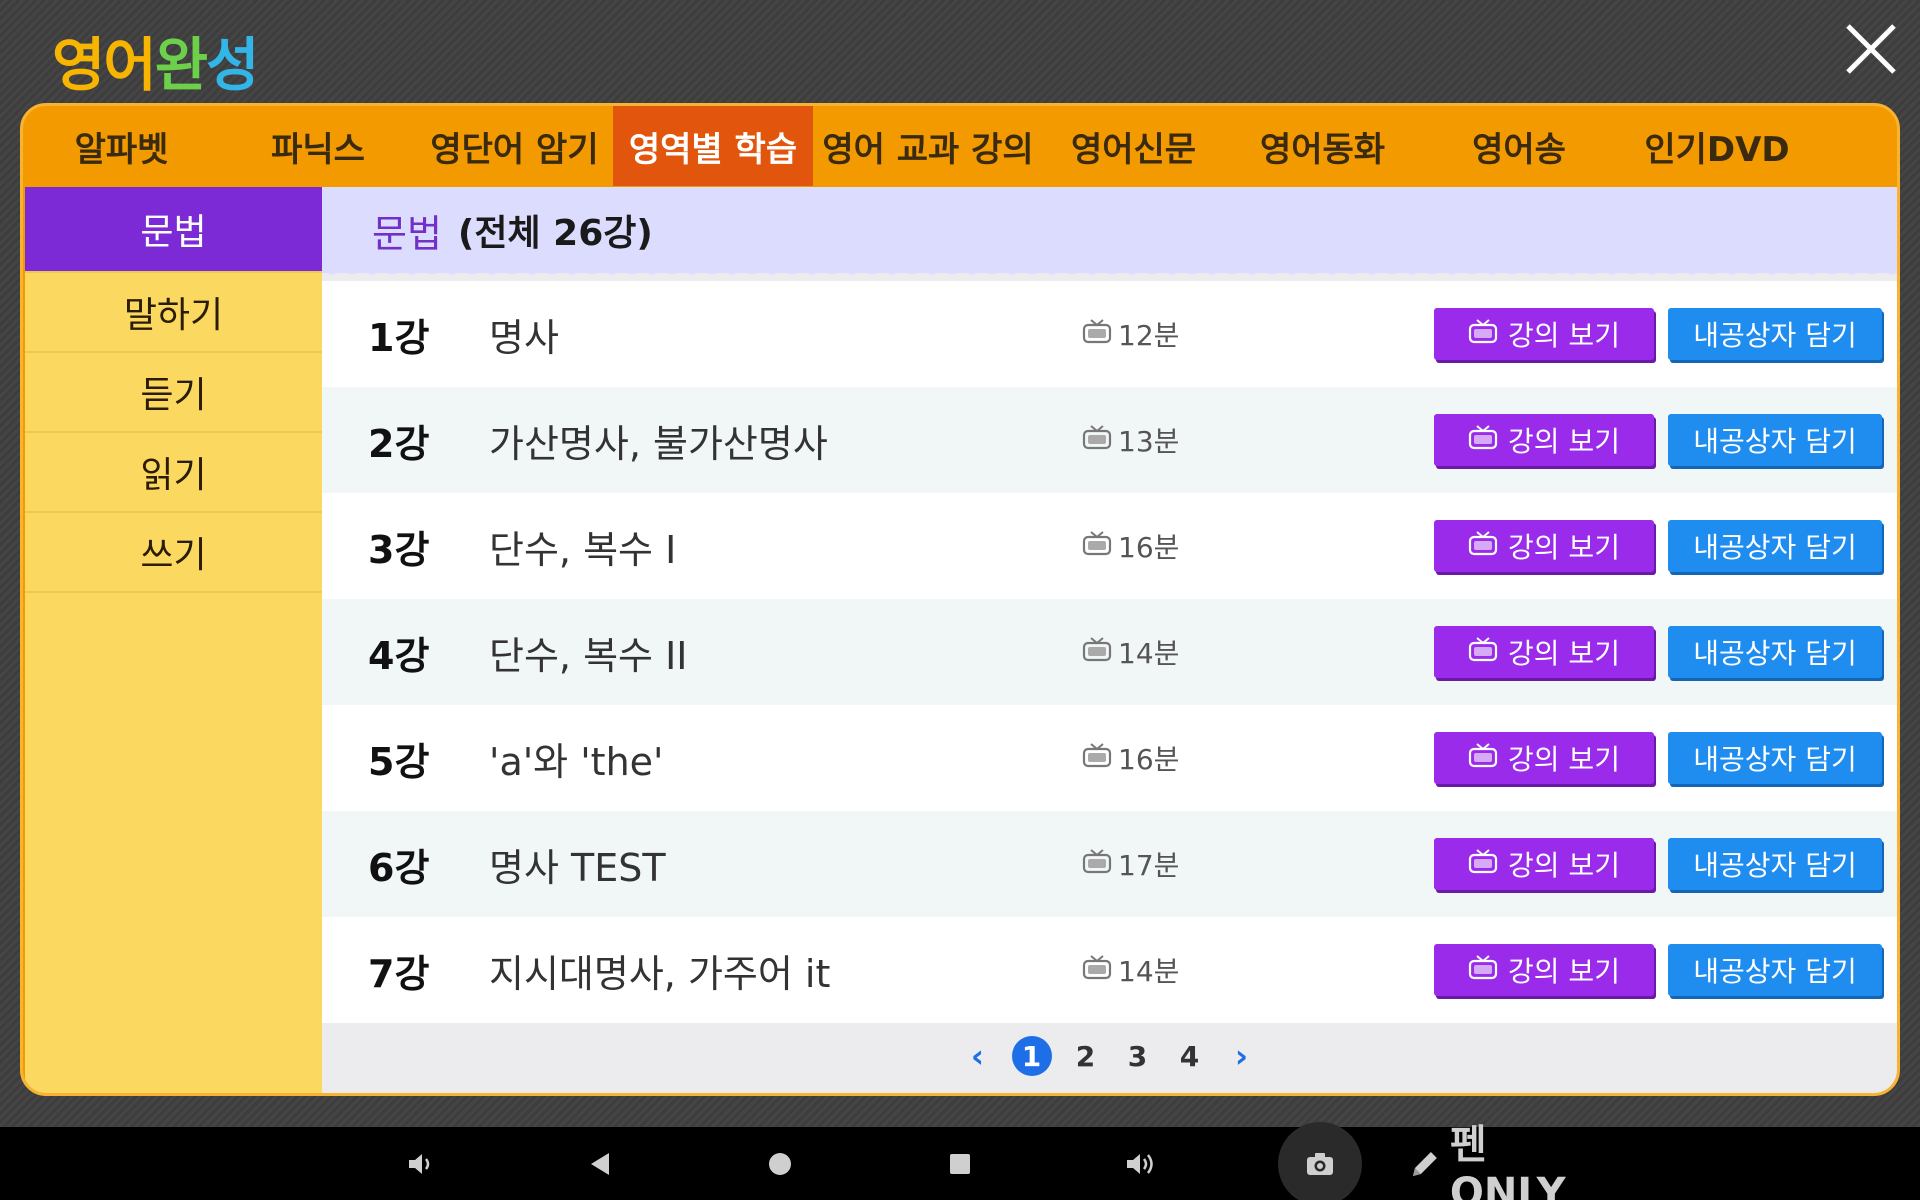 Image resolution: width=1920 pixels, height=1200 pixels. I want to click on lecture-title: 단수, 복수 II, so click(588, 655).